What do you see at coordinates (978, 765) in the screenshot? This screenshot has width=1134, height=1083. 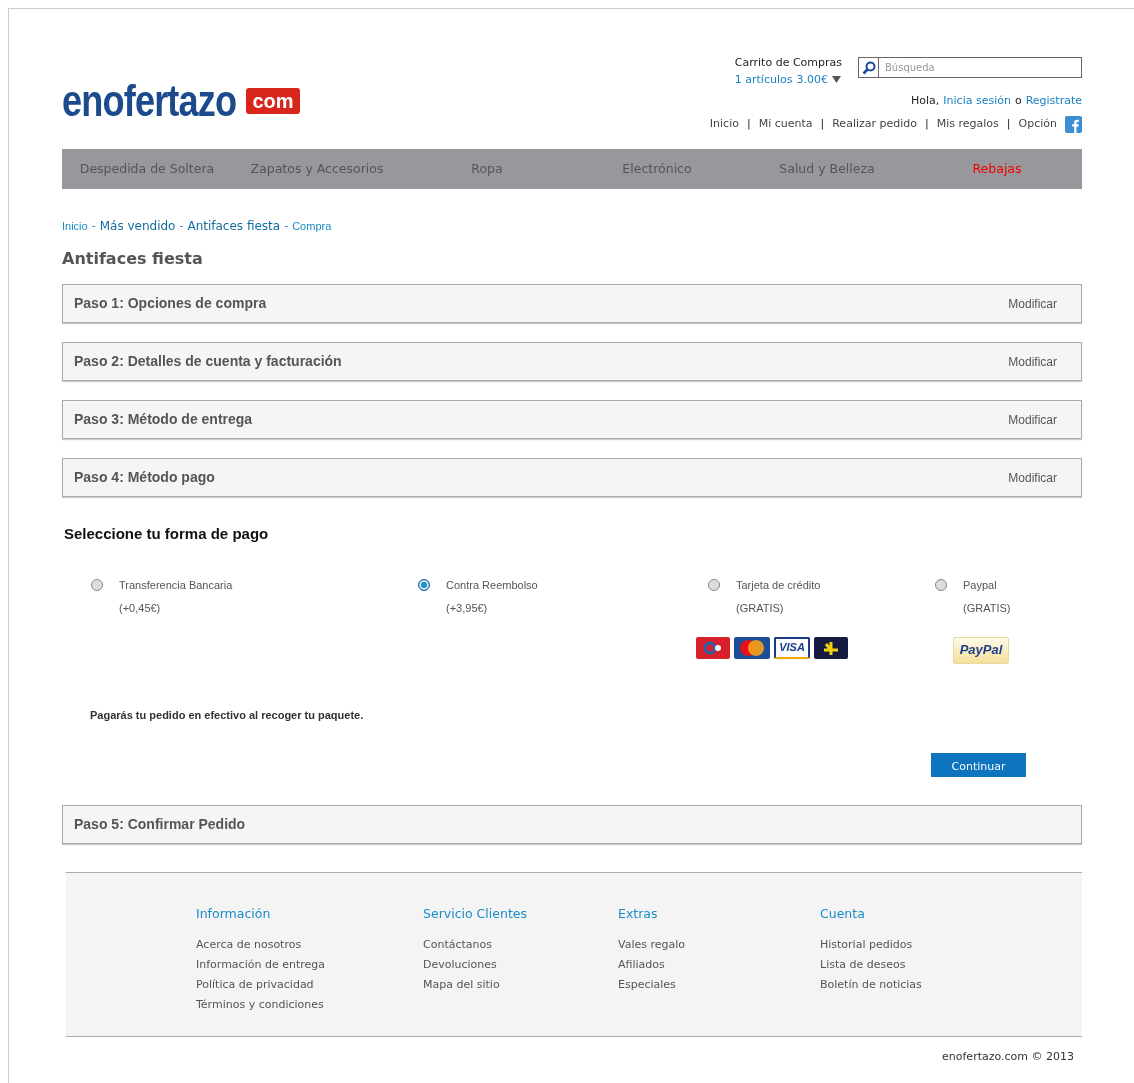 I see `continue-button: Continuar` at bounding box center [978, 765].